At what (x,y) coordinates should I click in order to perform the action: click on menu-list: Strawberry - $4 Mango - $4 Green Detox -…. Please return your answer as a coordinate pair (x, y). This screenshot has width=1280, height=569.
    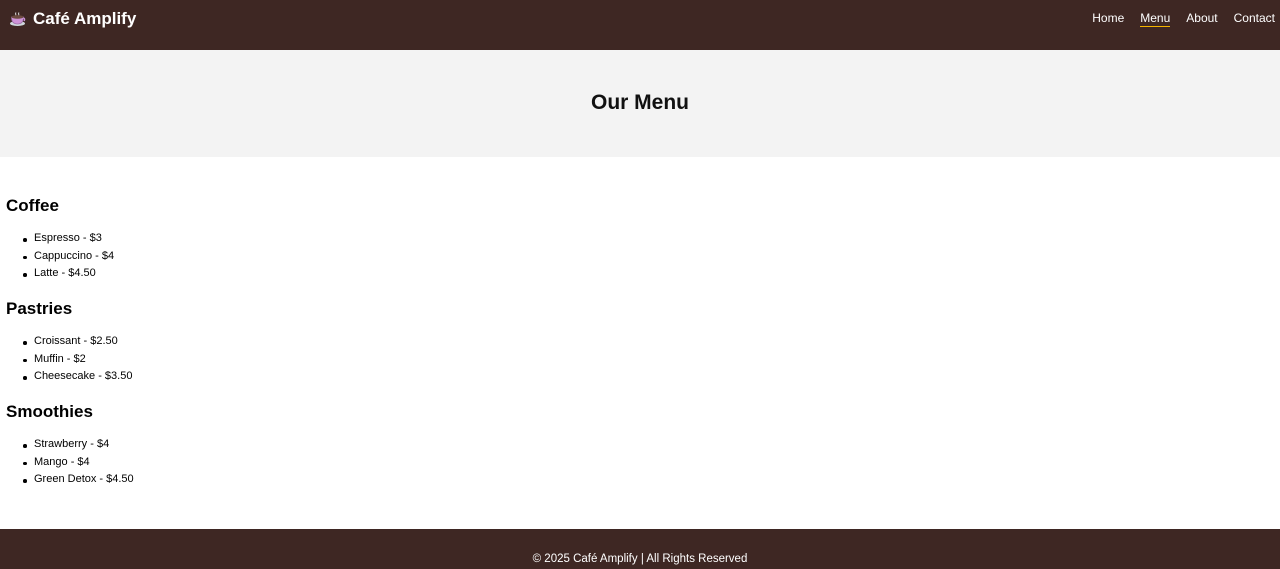
    Looking at the image, I should click on (640, 462).